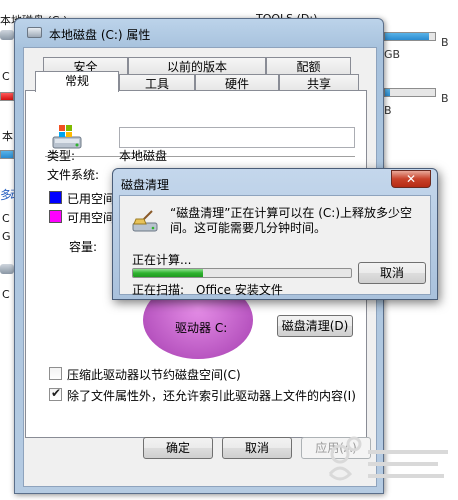 The width and height of the screenshot is (458, 500). I want to click on scanning-value: Office 安装文件, so click(239, 290).